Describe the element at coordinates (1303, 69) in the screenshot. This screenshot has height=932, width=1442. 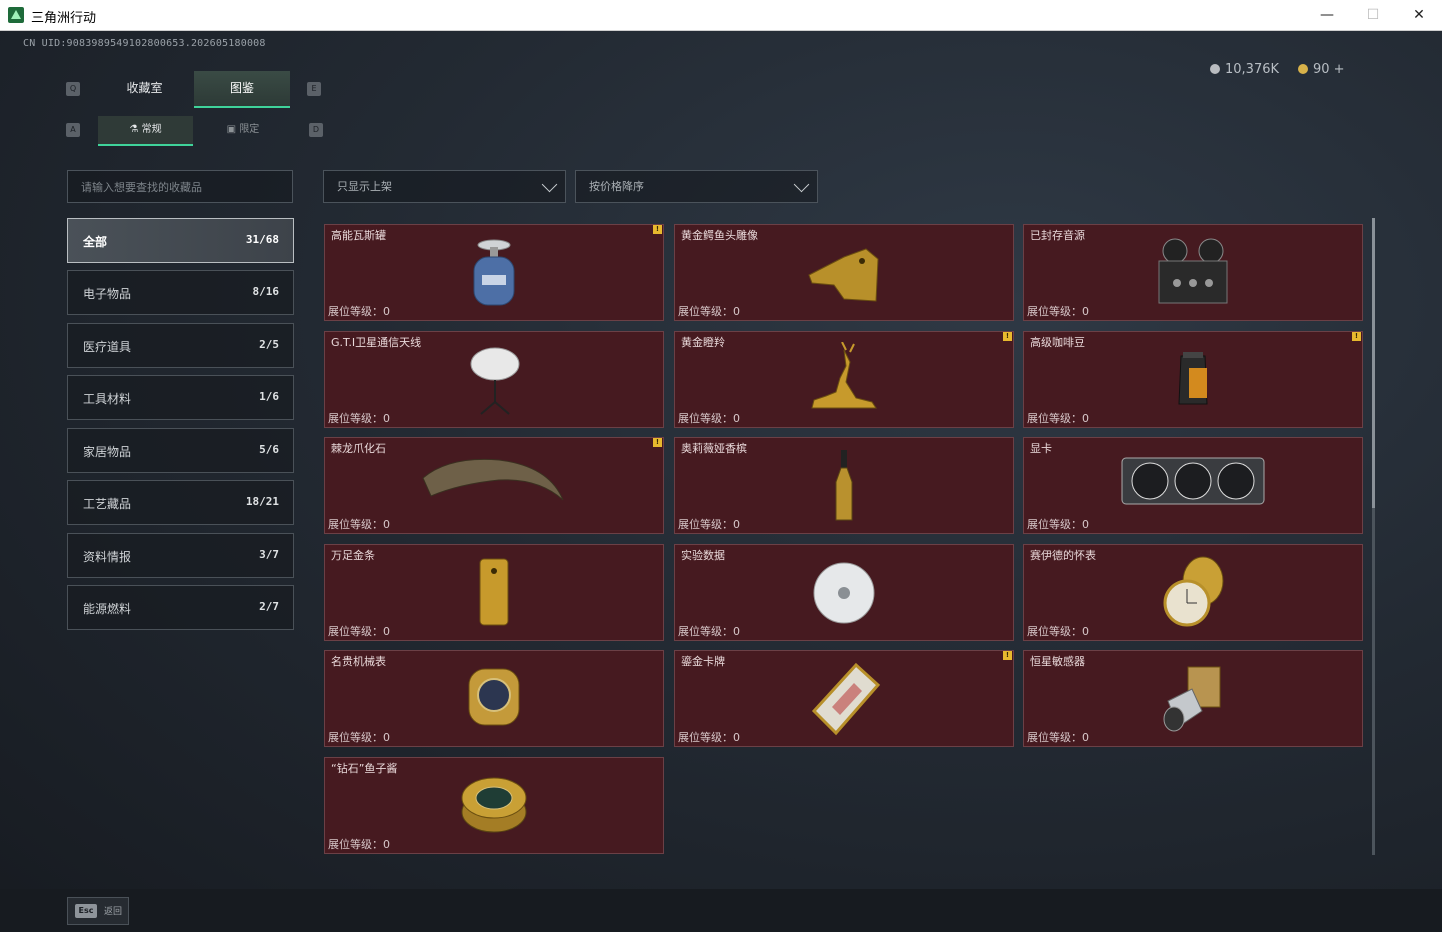
I see `gold-coin-icon` at that location.